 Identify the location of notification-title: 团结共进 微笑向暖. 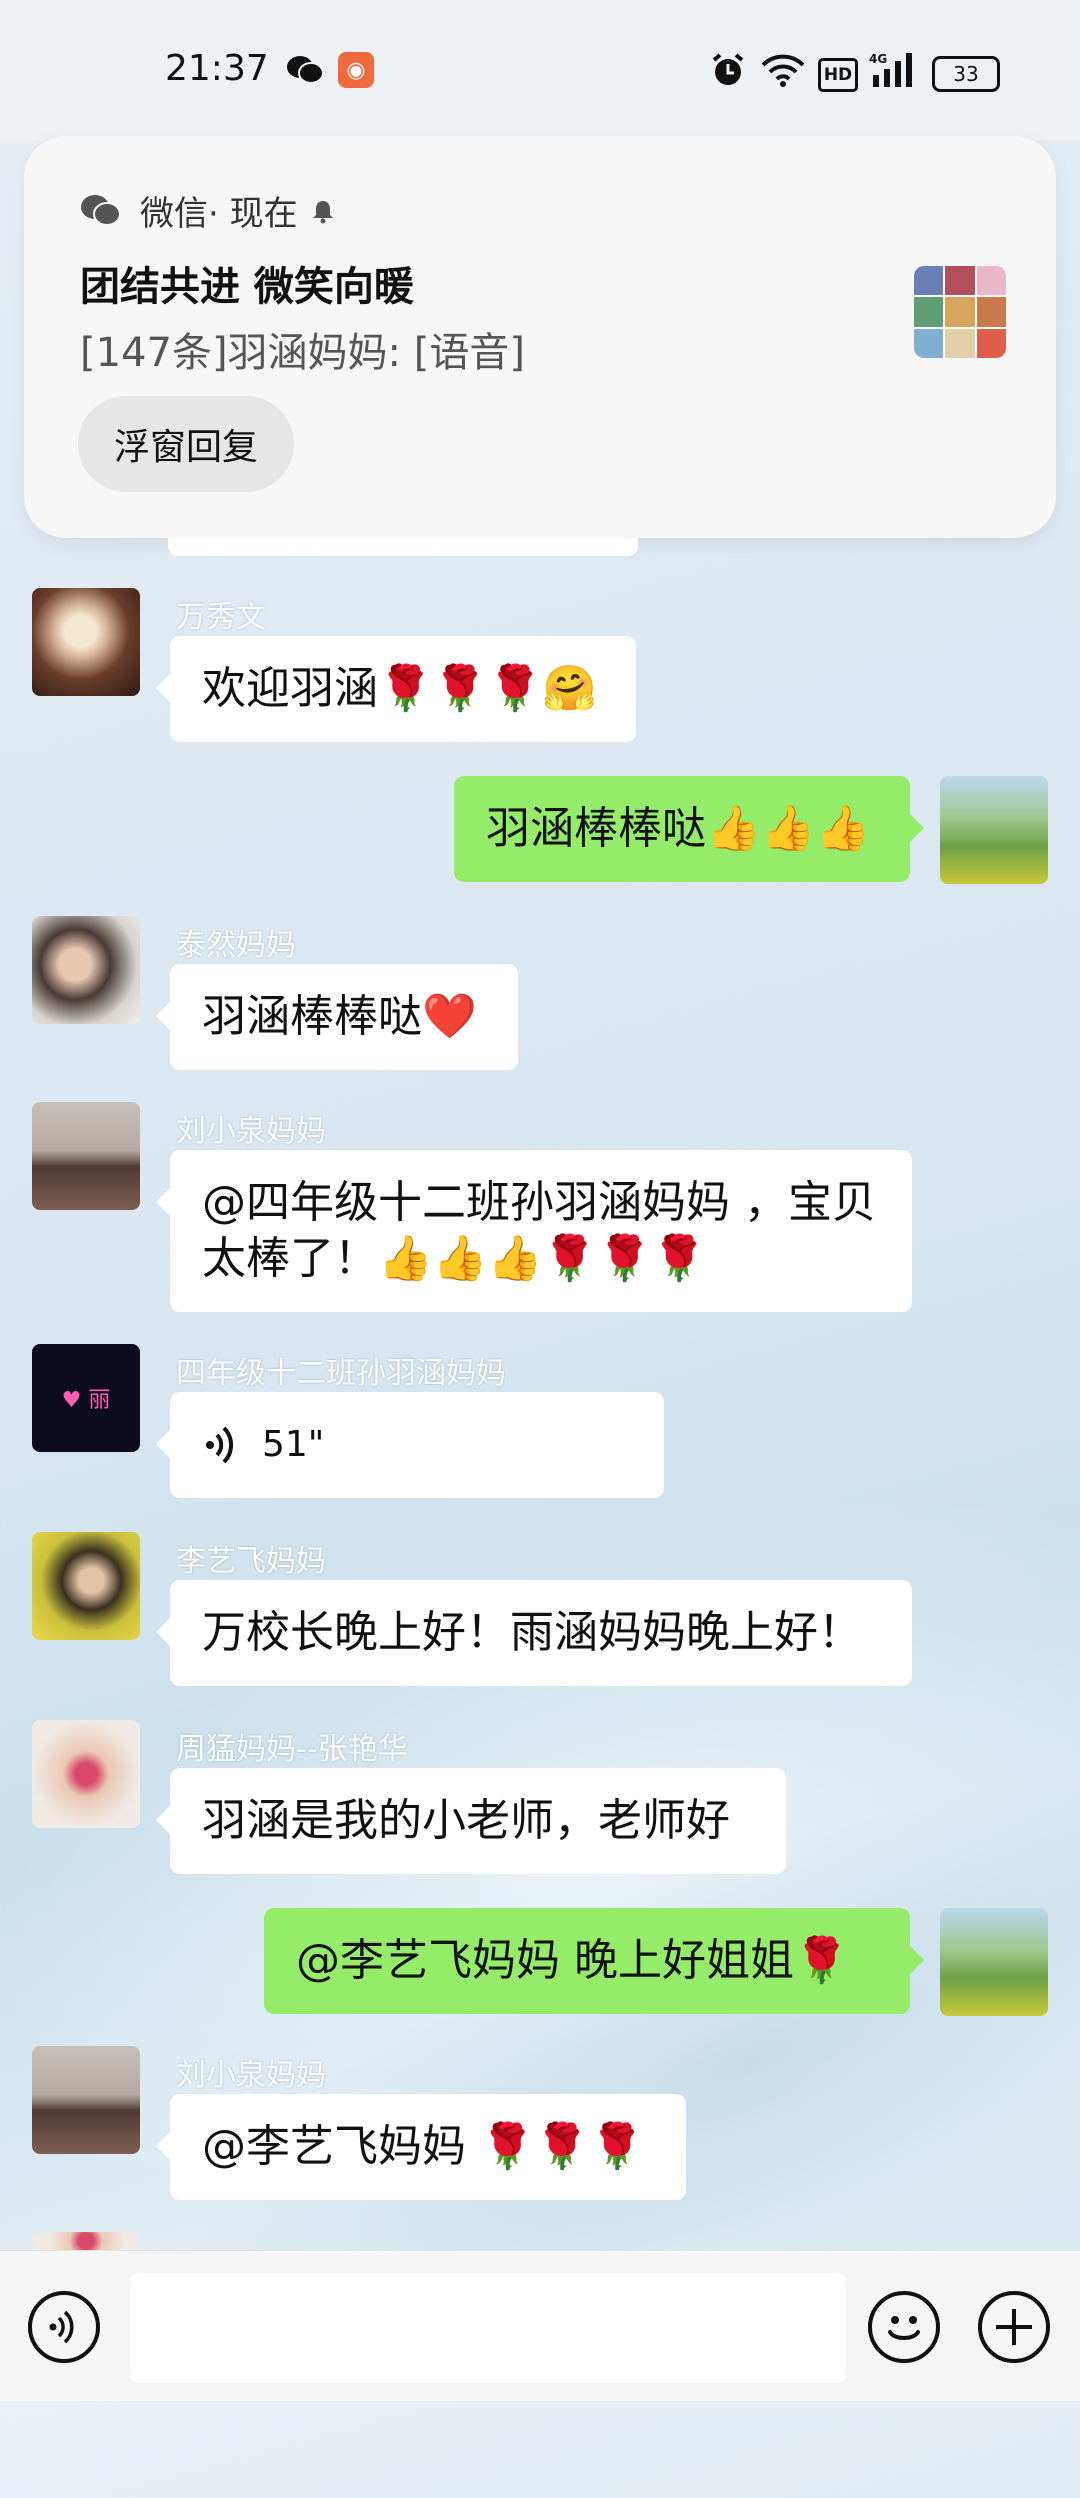
(247, 287).